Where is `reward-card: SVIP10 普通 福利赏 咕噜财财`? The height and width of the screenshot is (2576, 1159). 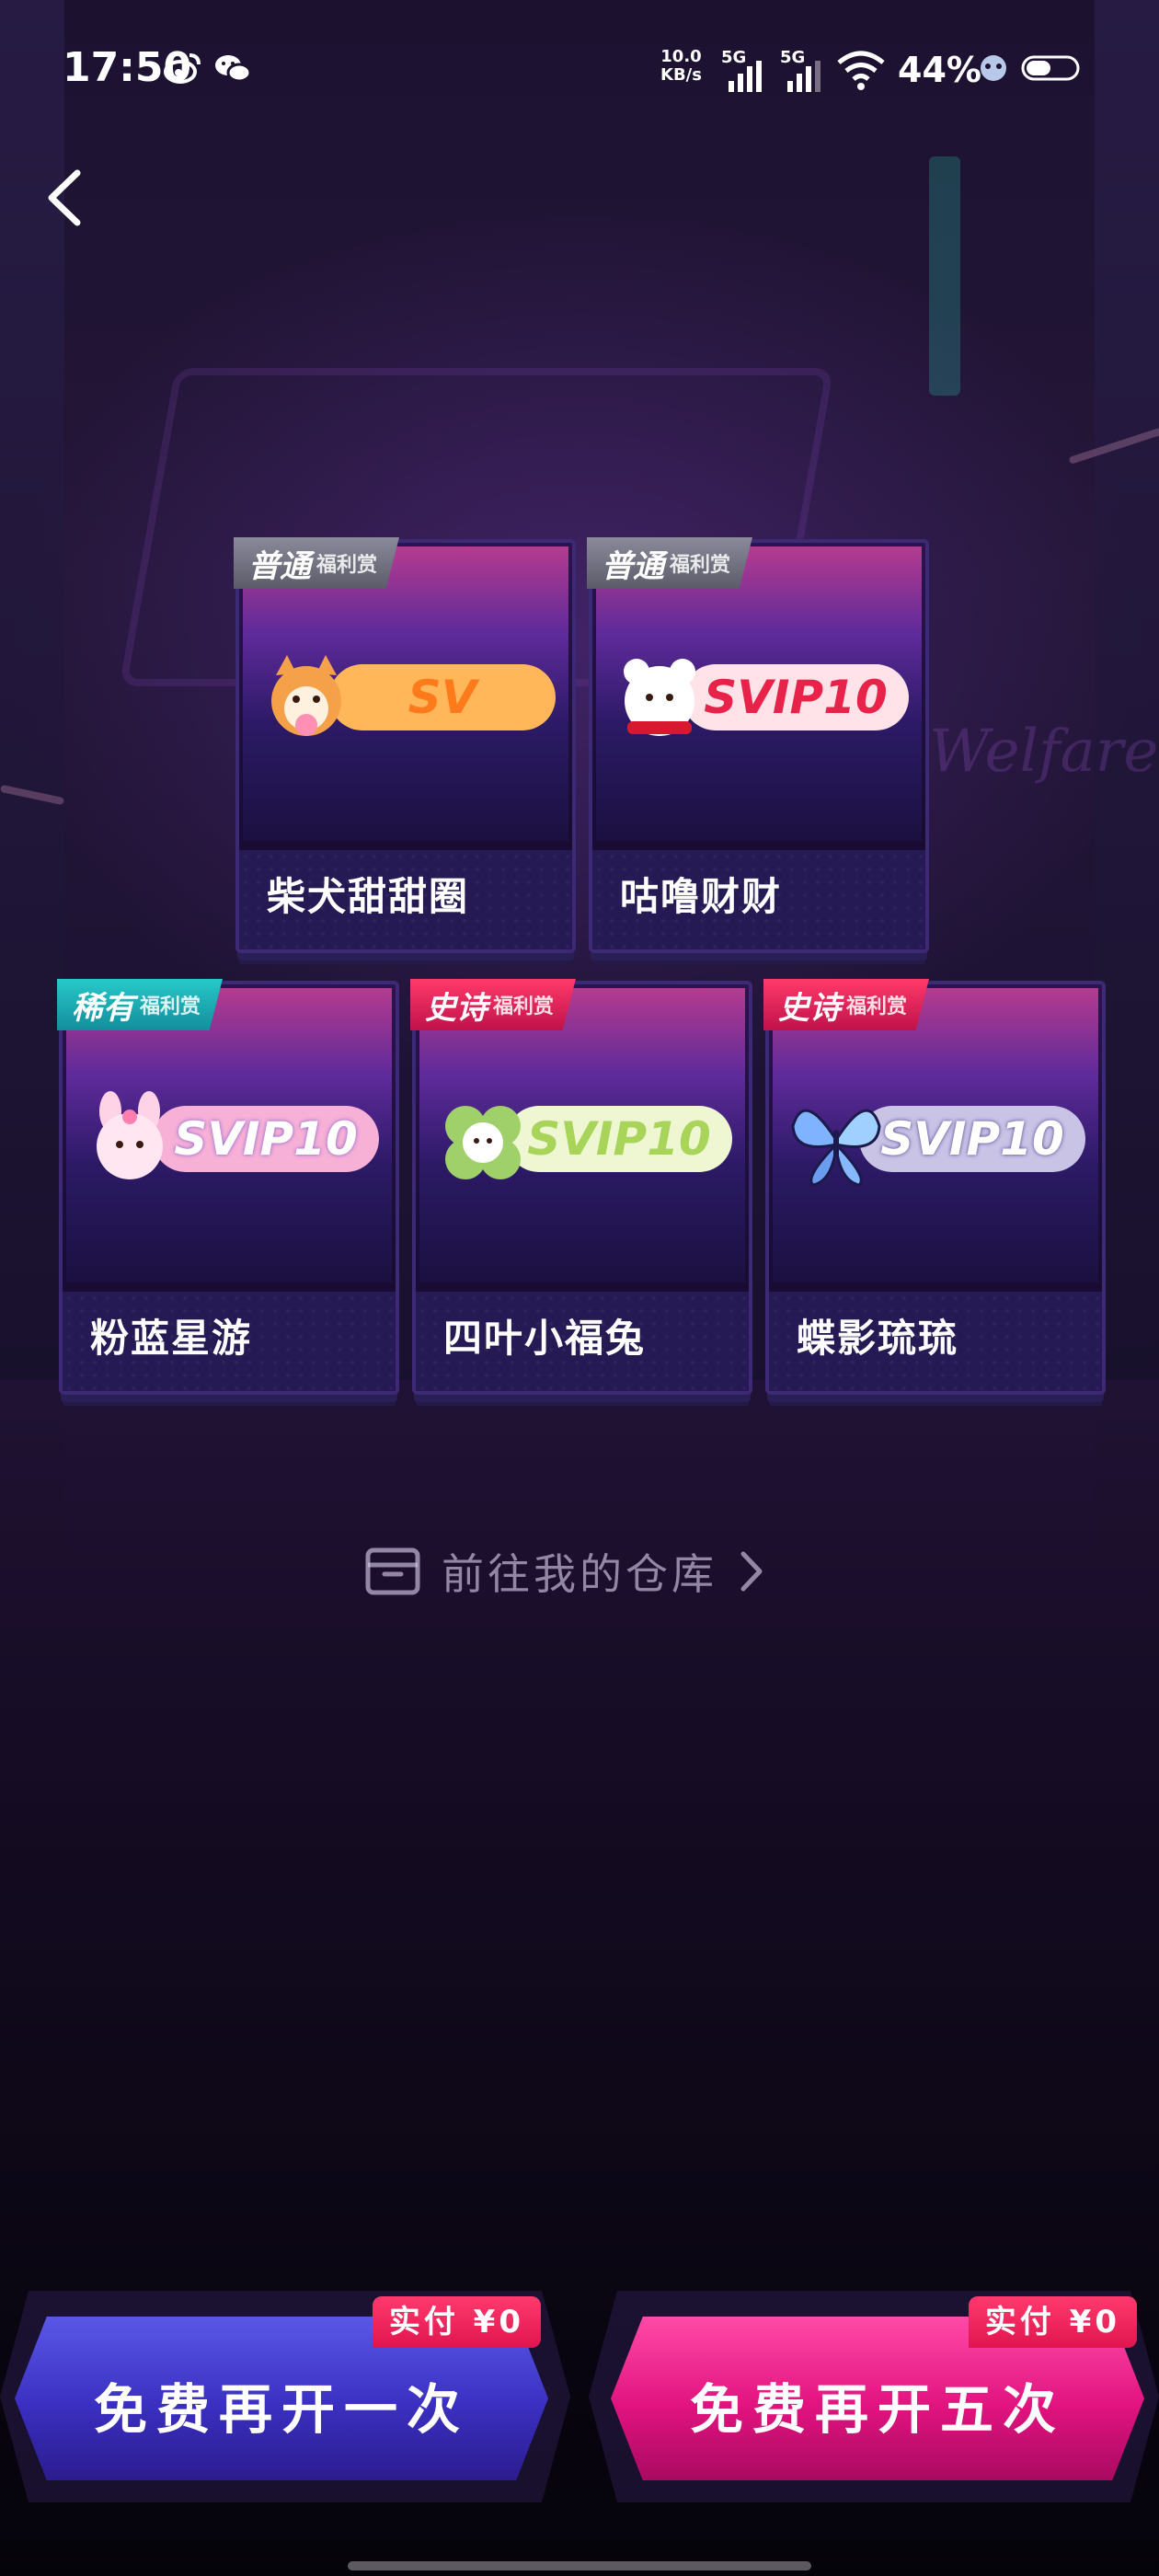
reward-card: SVIP10 普通 福利赏 咕噜财财 is located at coordinates (758, 745).